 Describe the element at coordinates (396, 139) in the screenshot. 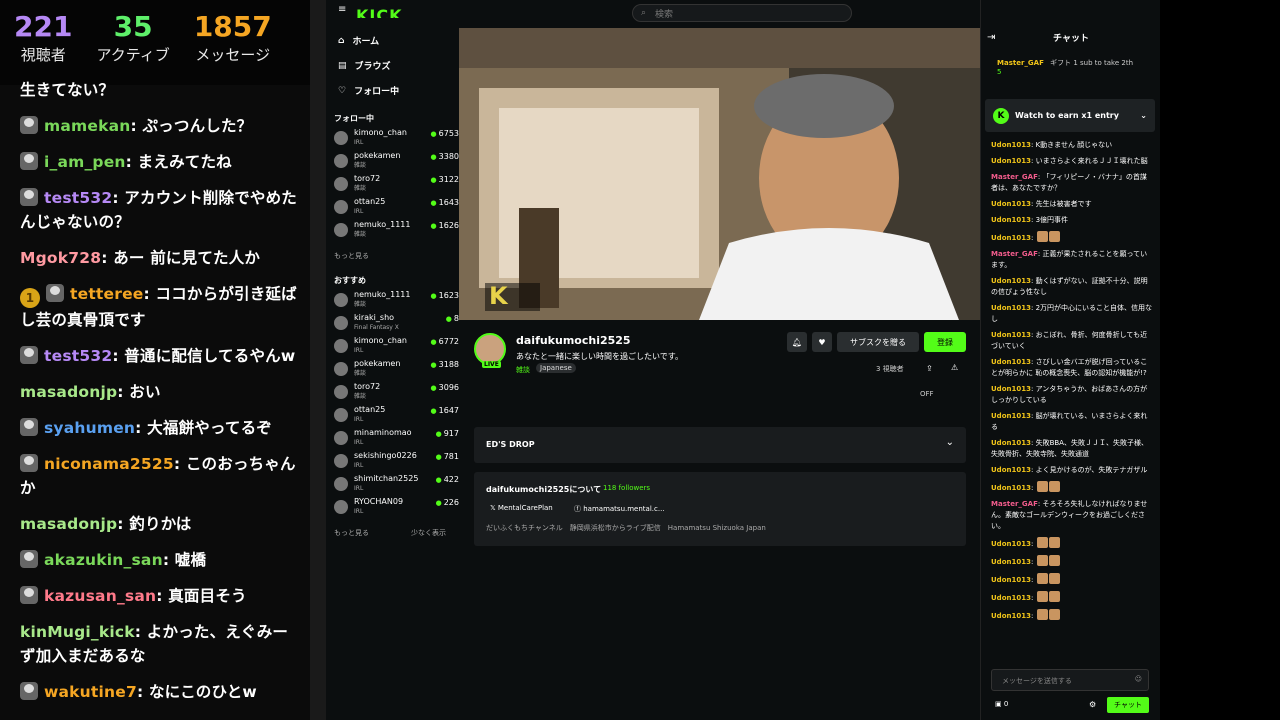

I see `sidebar-channel: kimono_chanIRL6753` at that location.